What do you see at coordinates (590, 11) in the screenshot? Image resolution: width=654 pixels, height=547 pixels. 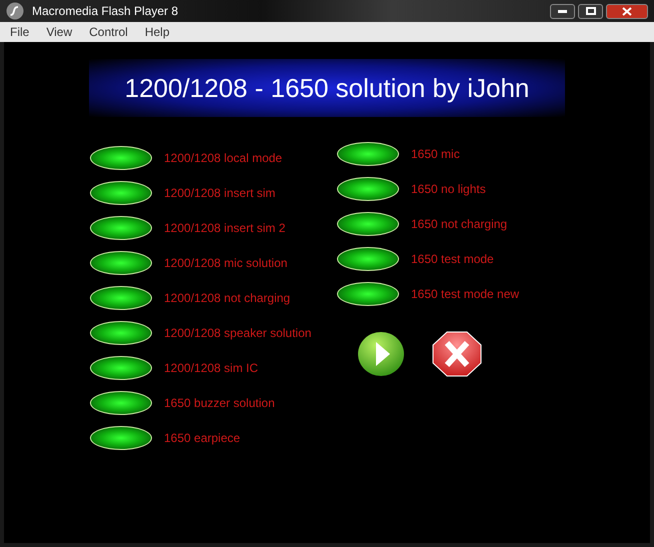 I see `maximize-button` at bounding box center [590, 11].